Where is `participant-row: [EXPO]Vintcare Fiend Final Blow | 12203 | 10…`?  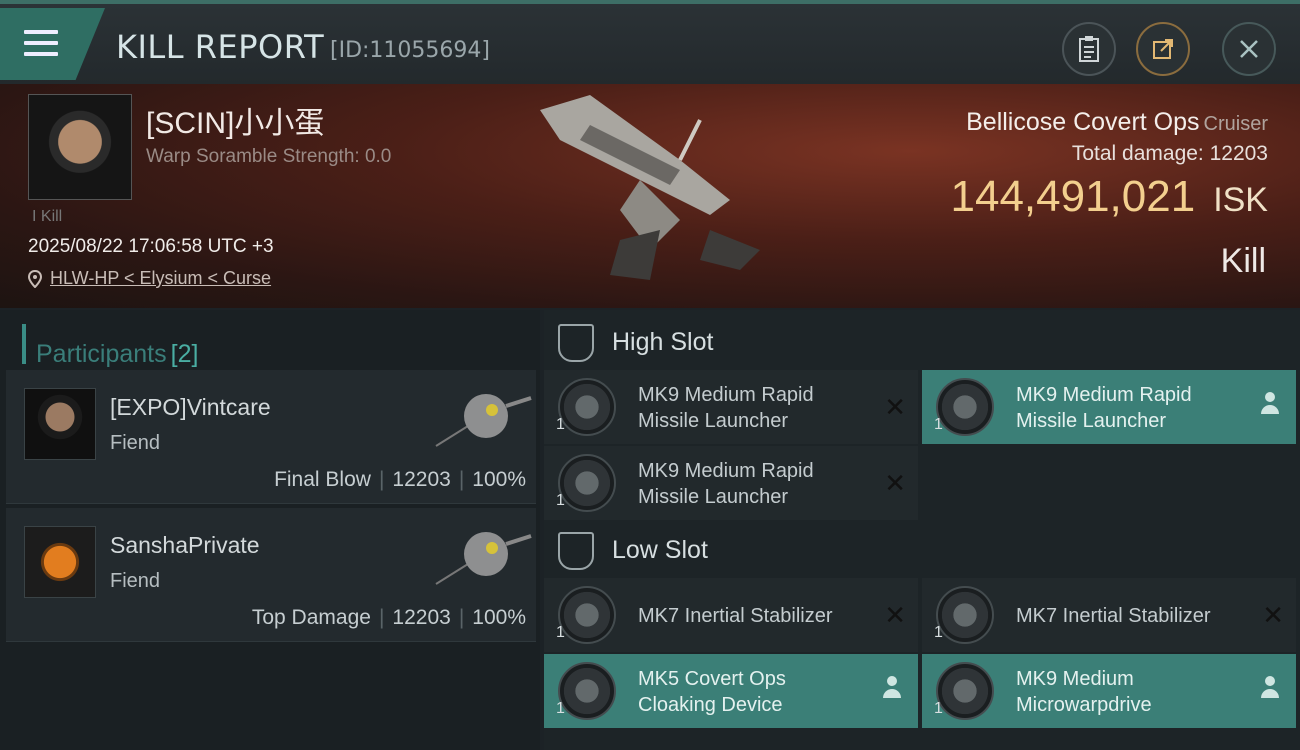
participant-row: [EXPO]Vintcare Fiend Final Blow | 12203 | 10… is located at coordinates (271, 437).